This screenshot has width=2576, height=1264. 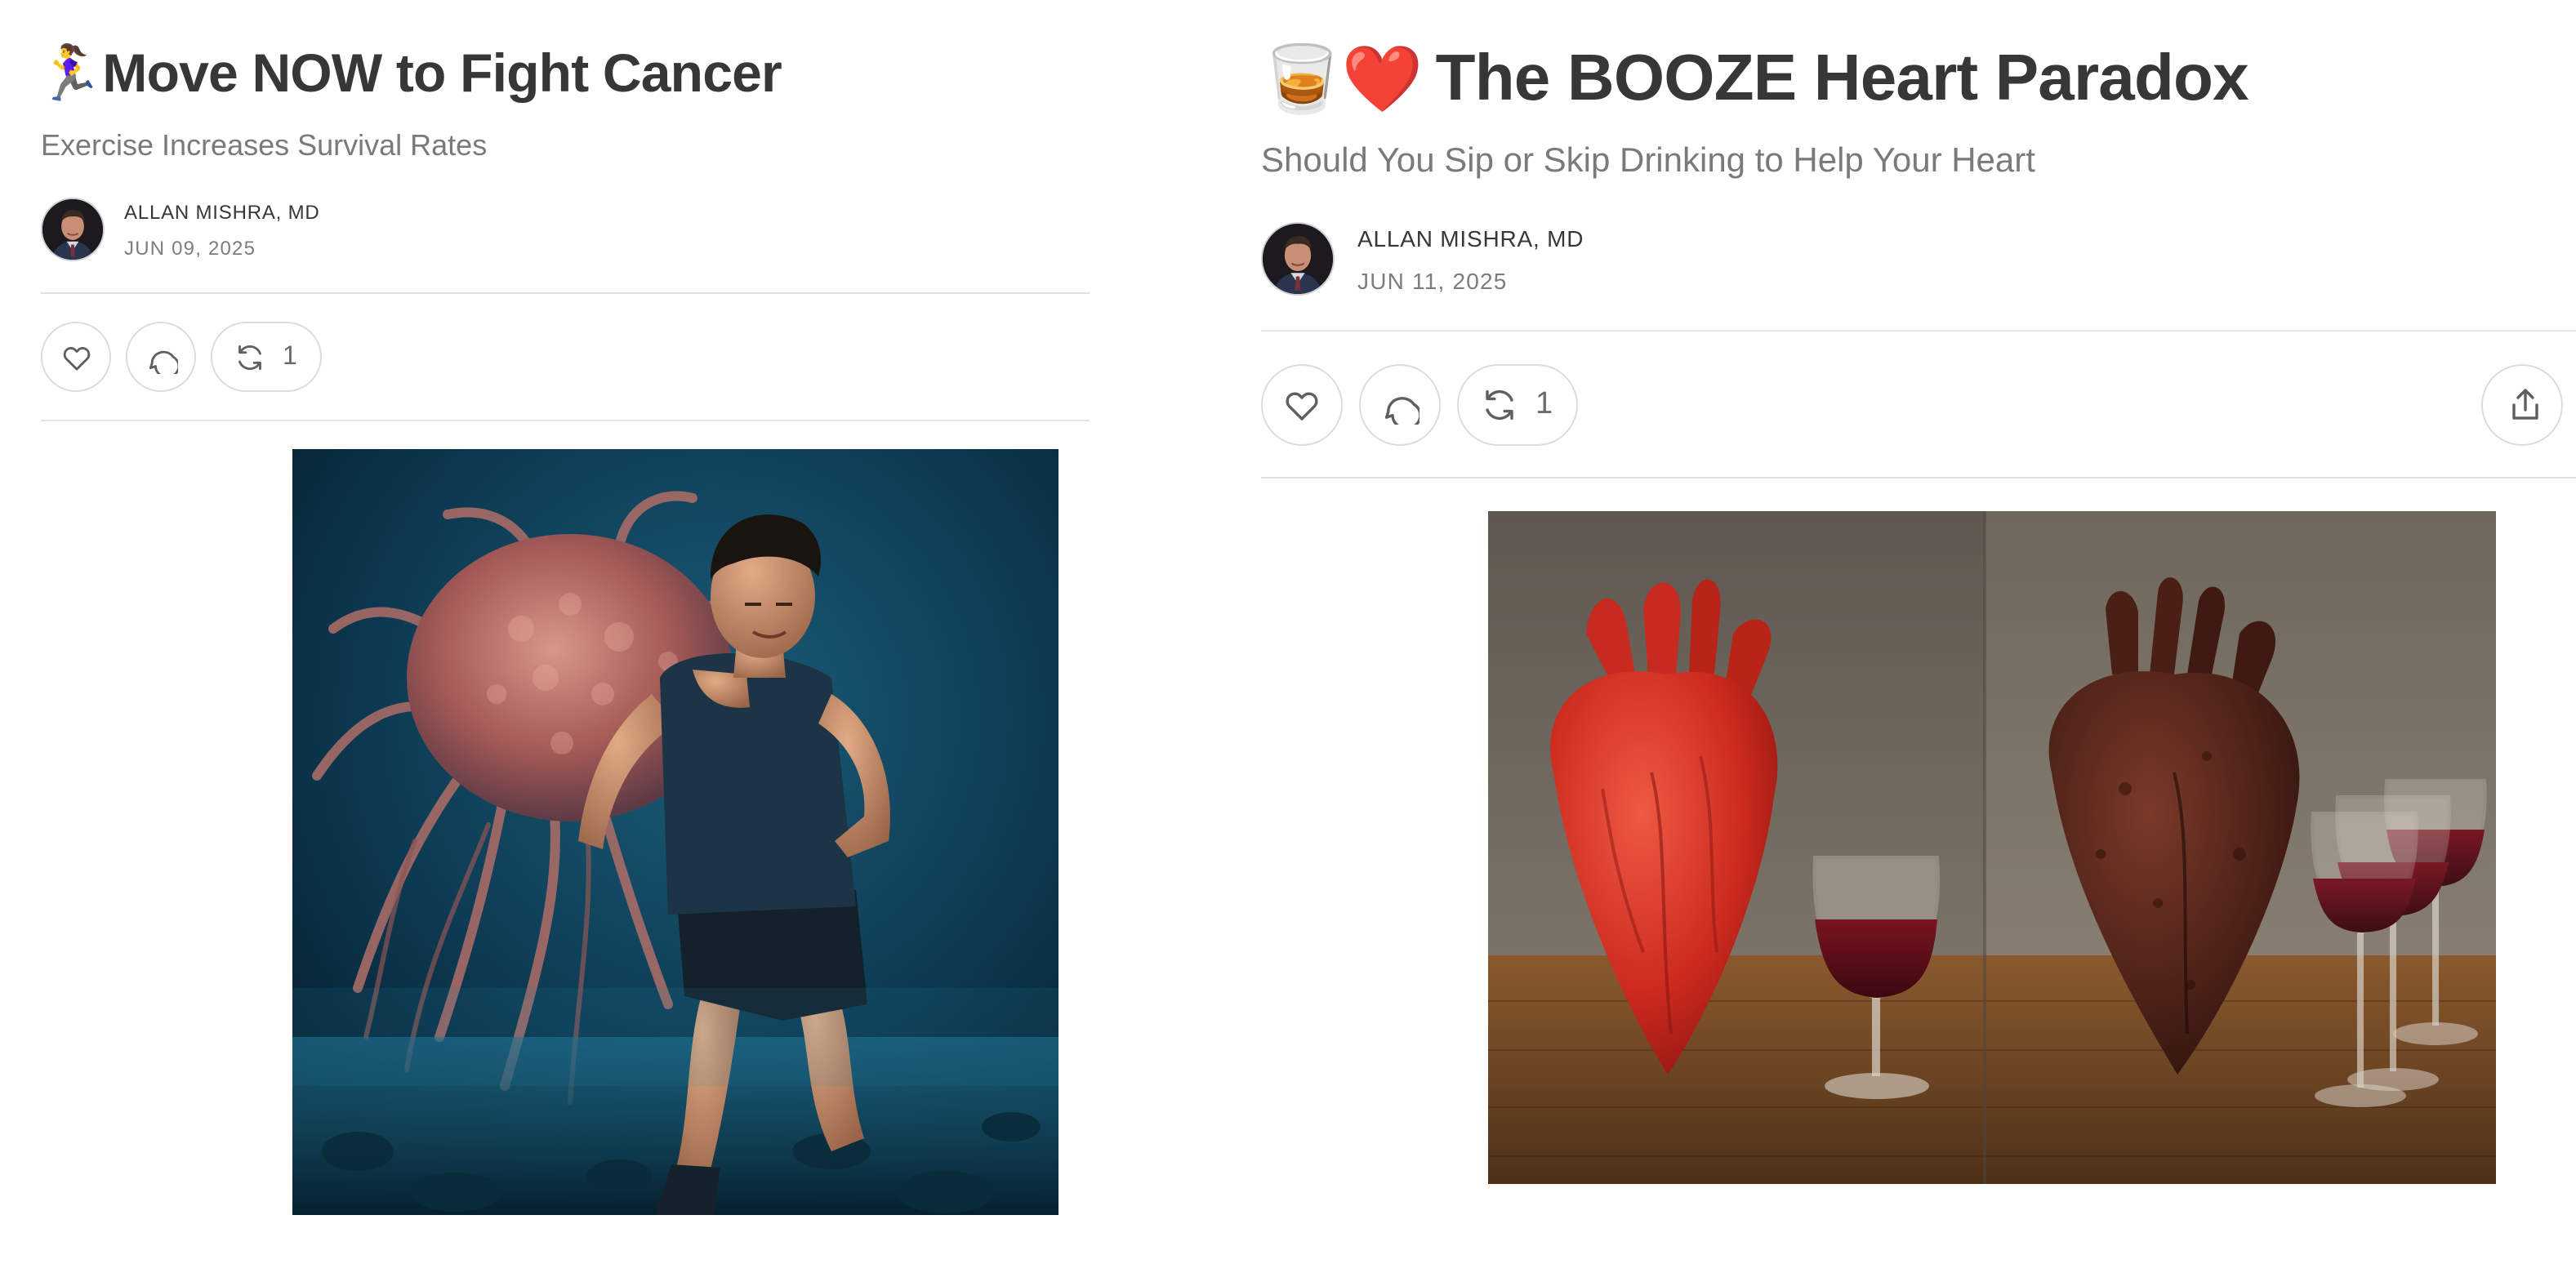 What do you see at coordinates (1342, 79) in the screenshot?
I see `whiskey-heart-emoji: 🥃❤️` at bounding box center [1342, 79].